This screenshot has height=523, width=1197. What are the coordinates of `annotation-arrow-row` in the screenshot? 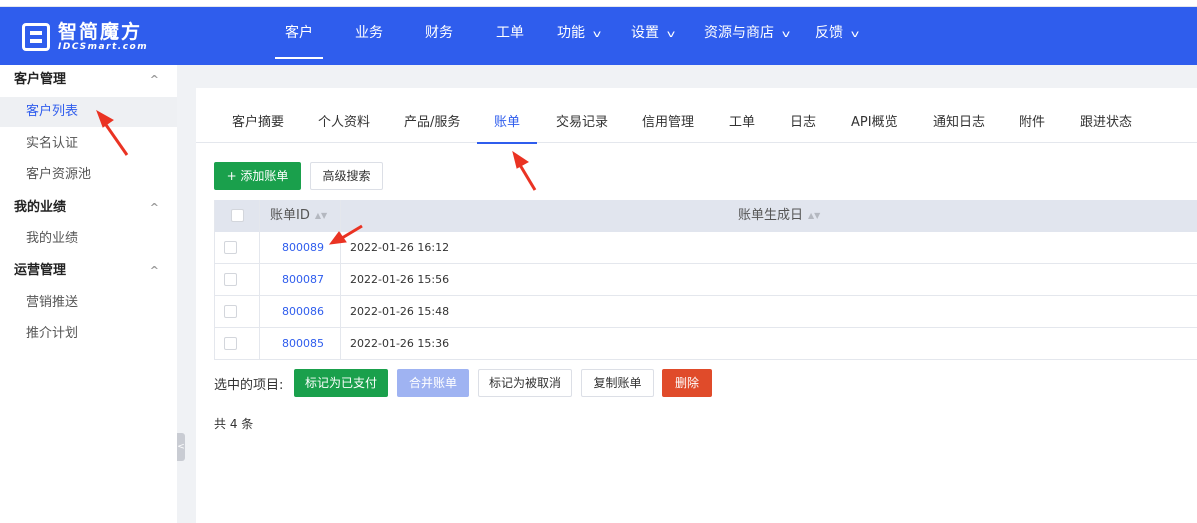 It's located at (352, 232).